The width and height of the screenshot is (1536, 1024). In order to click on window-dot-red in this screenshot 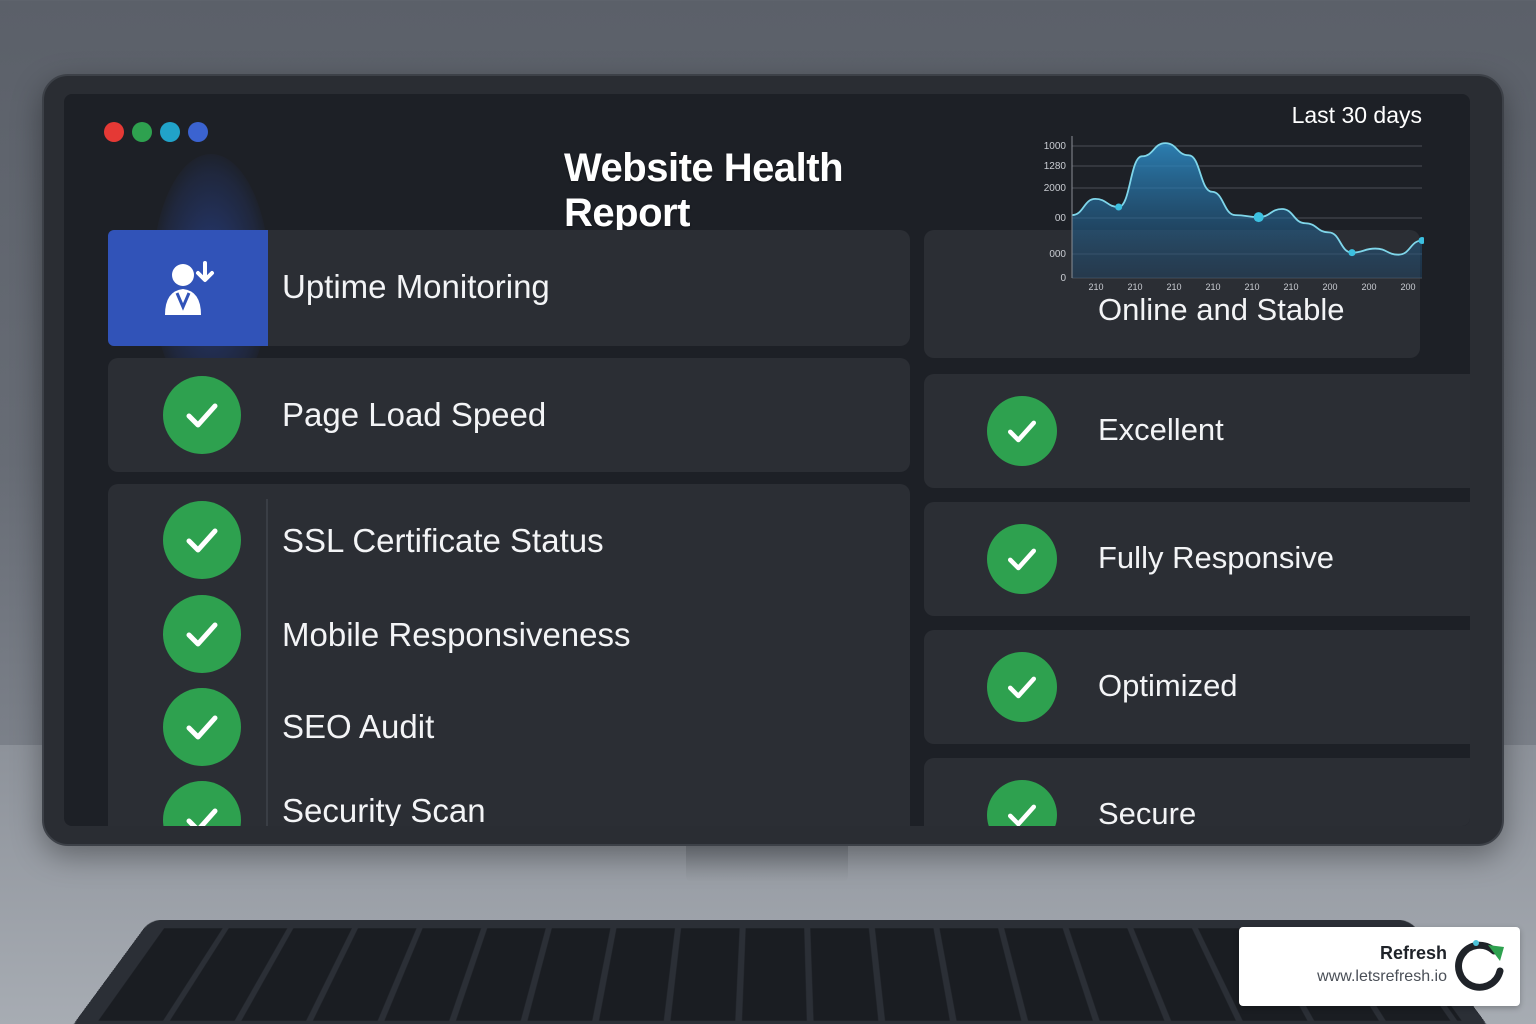, I will do `click(114, 132)`.